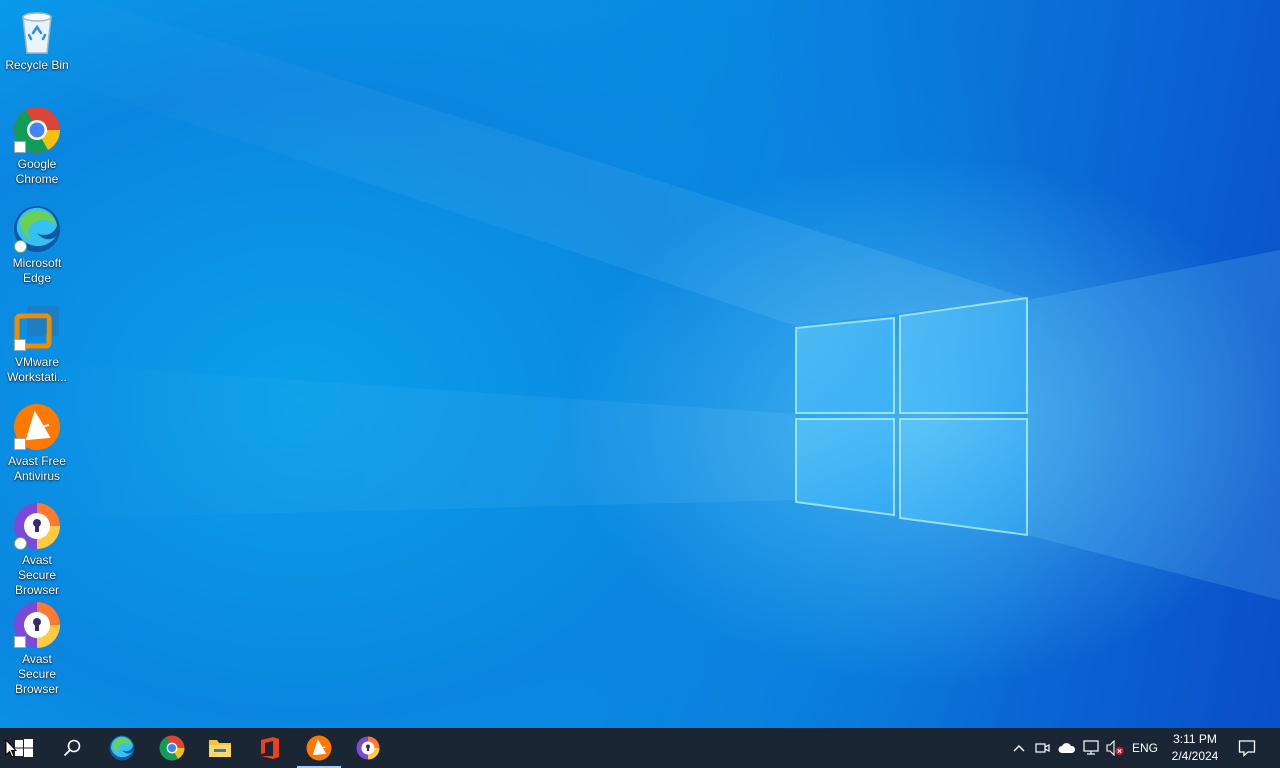 The image size is (1280, 768). Describe the element at coordinates (37, 328) in the screenshot. I see `vmware-workstation-icon` at that location.